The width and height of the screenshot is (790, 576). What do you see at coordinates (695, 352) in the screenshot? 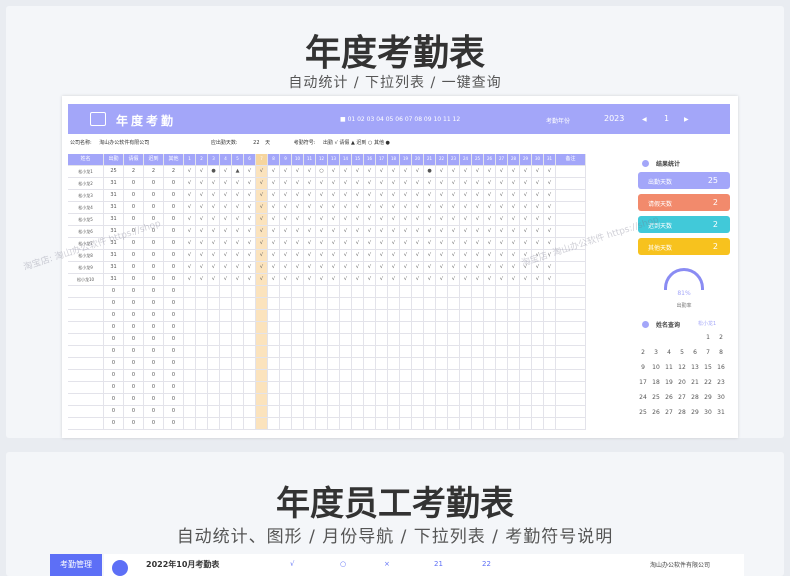
I see `calendar-day: 6` at bounding box center [695, 352].